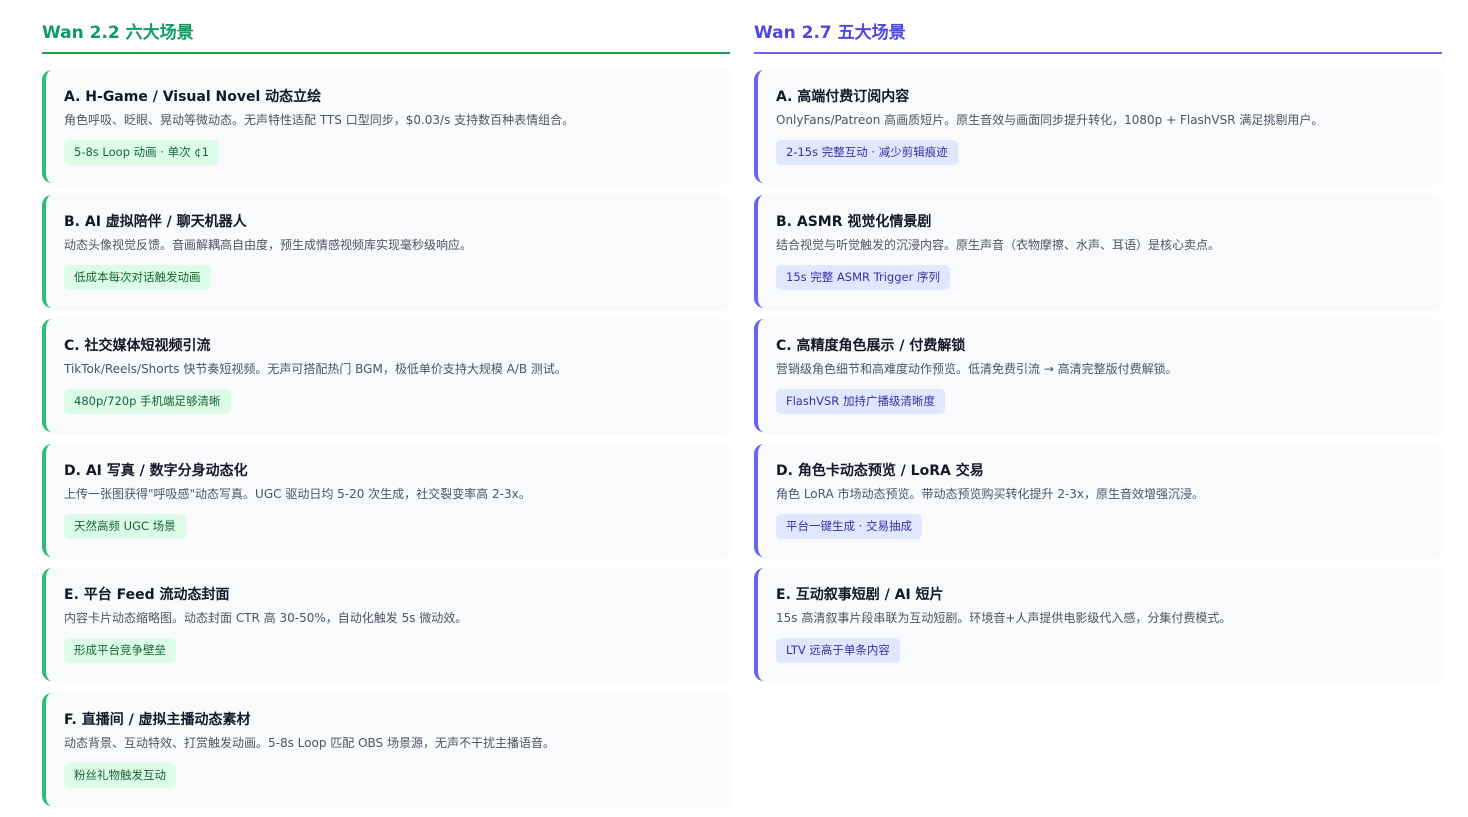  Describe the element at coordinates (843, 97) in the screenshot. I see `card-title: A. 高端付费订阅内容` at that location.